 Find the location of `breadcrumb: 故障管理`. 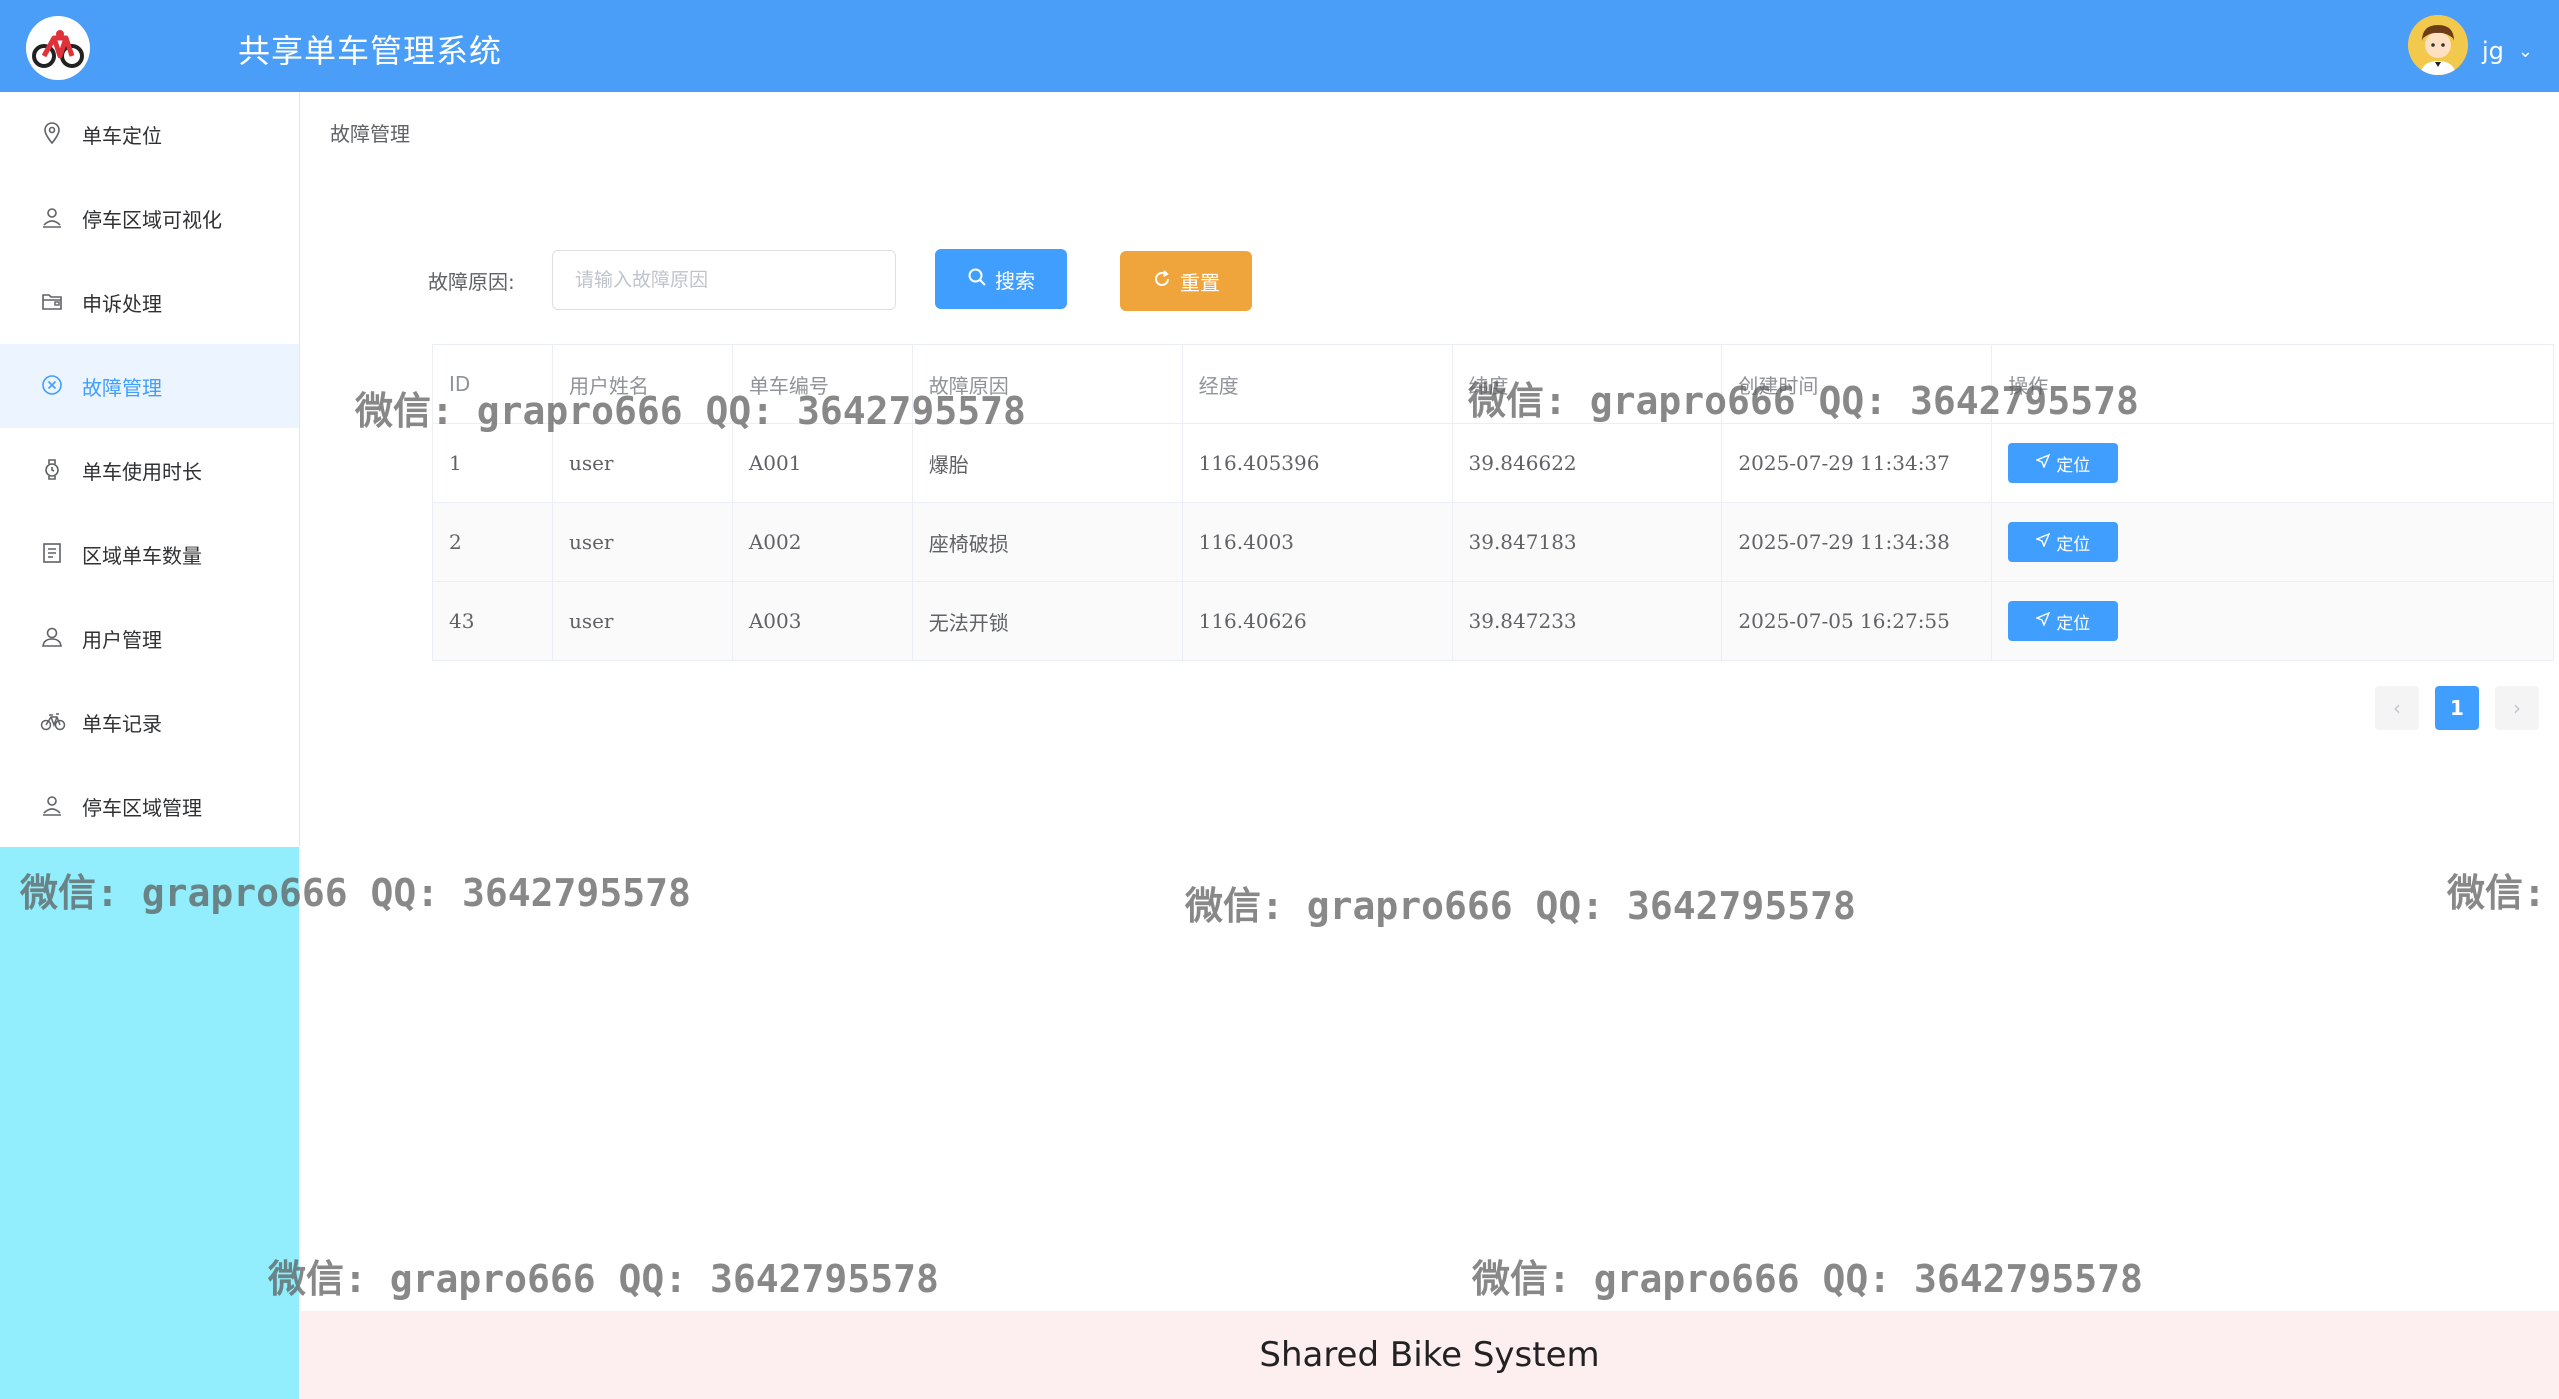

breadcrumb: 故障管理 is located at coordinates (370, 132).